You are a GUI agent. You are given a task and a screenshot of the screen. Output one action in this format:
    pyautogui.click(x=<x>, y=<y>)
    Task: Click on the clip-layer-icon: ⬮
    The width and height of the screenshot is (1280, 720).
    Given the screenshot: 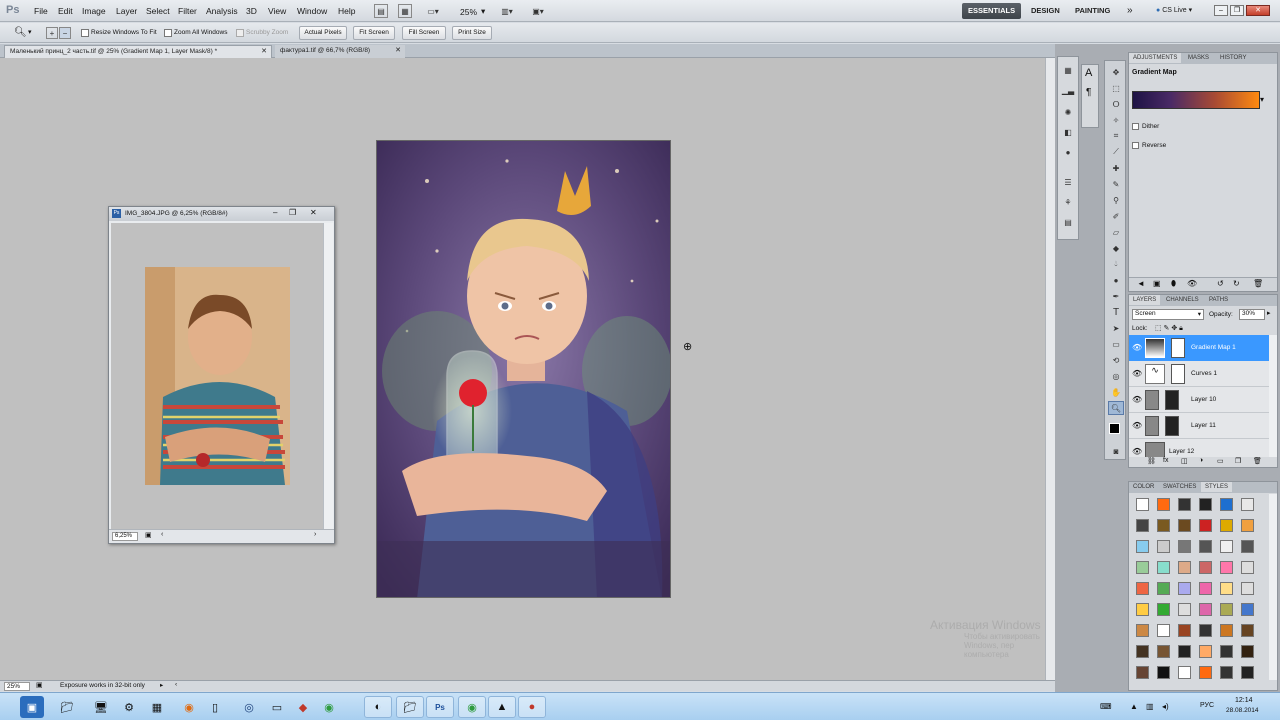 What is the action you would take?
    pyautogui.click(x=1173, y=284)
    